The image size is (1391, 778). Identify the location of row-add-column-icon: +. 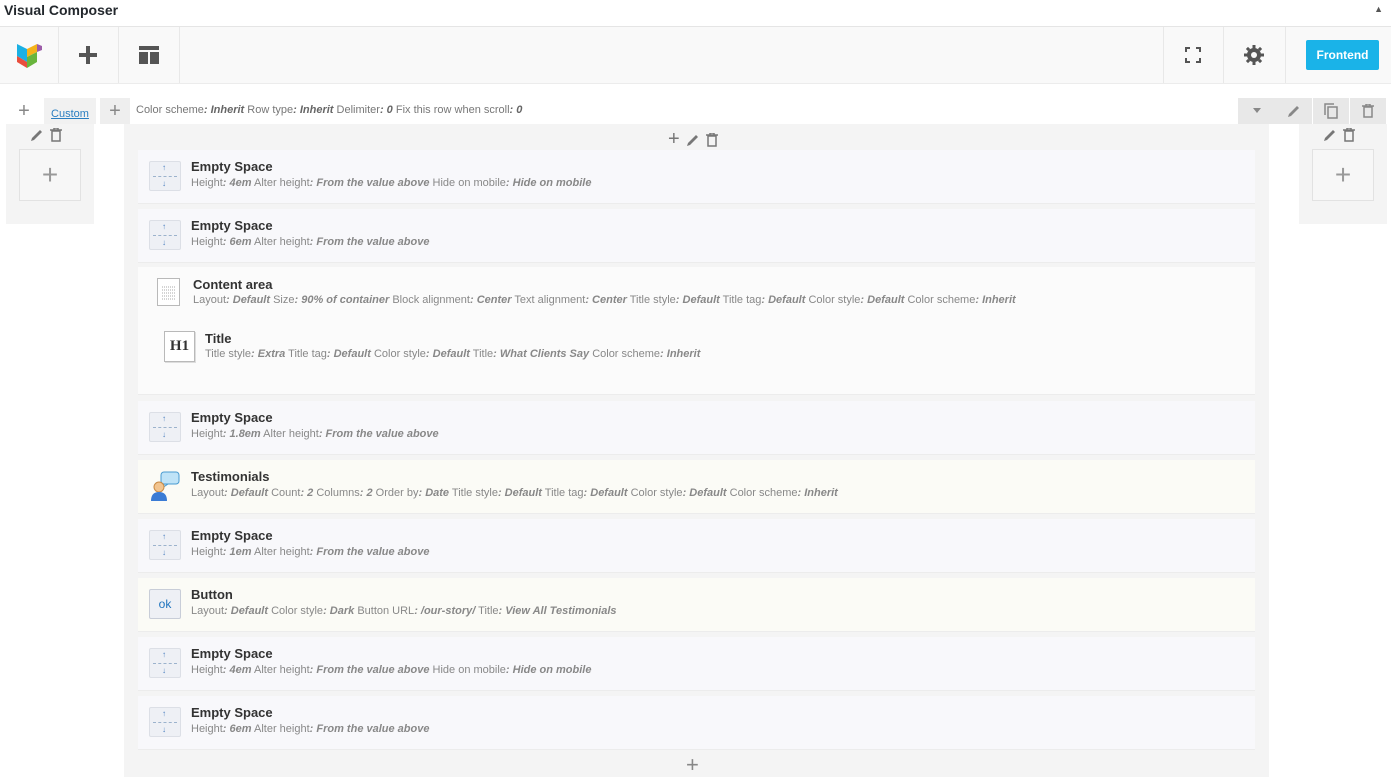
(115, 111).